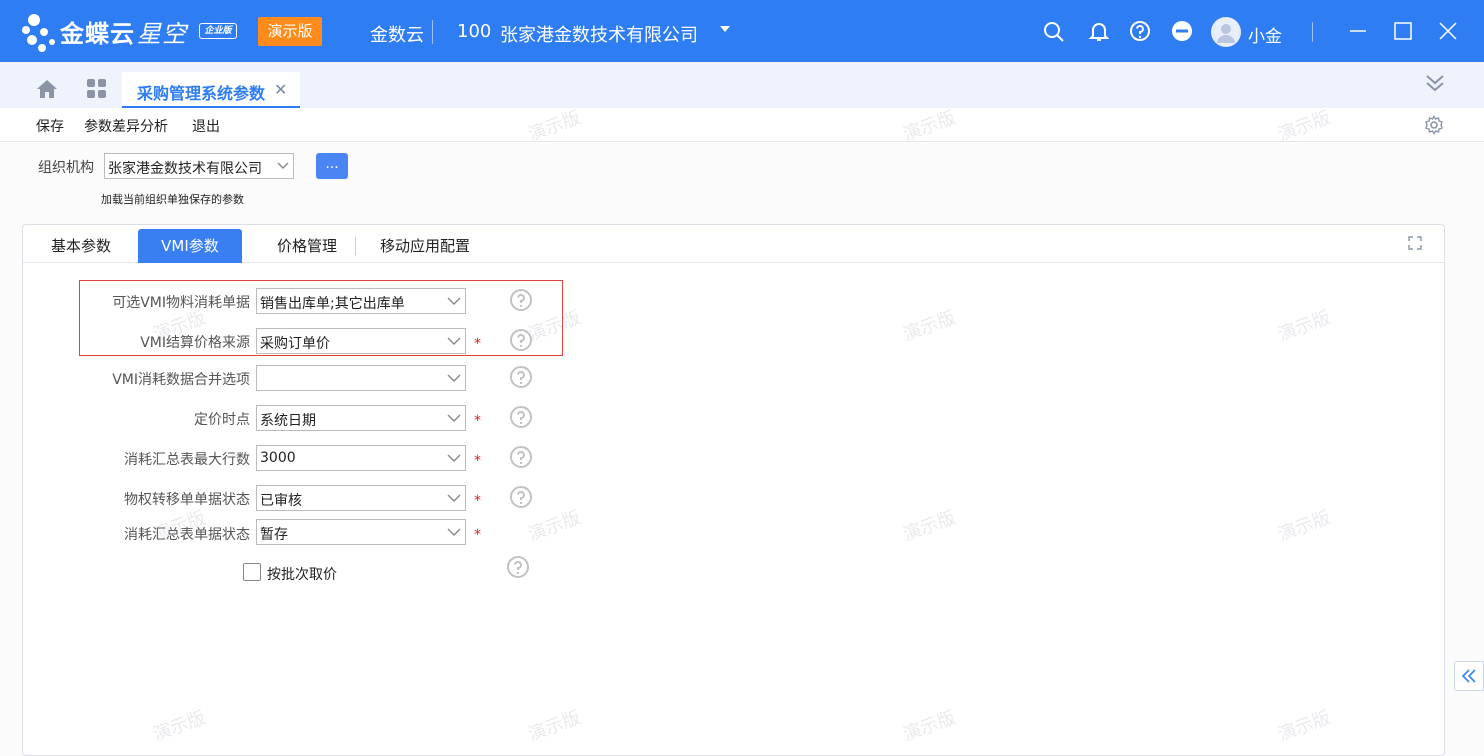 The width and height of the screenshot is (1484, 756). I want to click on account-number: 100, so click(474, 31).